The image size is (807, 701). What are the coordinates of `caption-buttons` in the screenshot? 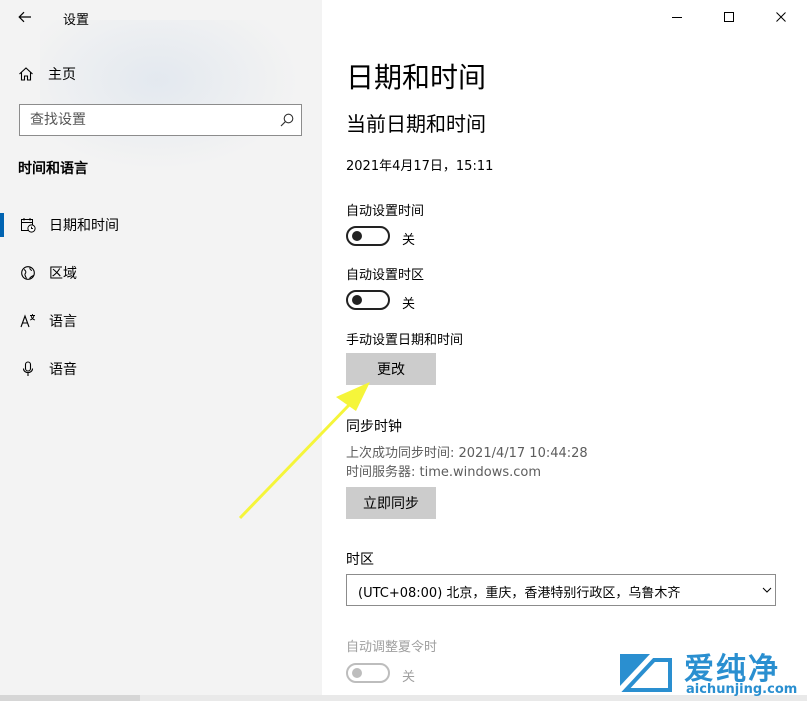 It's located at (729, 17).